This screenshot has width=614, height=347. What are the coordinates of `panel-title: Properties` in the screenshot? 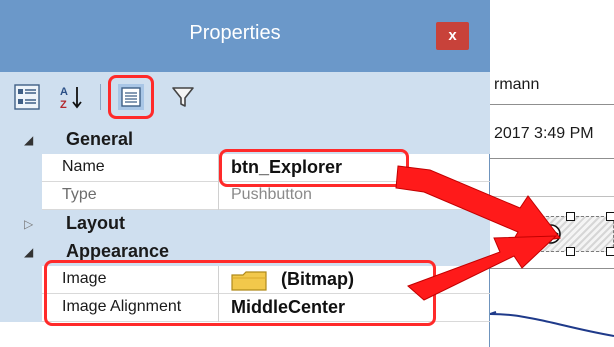 It's located at (235, 33).